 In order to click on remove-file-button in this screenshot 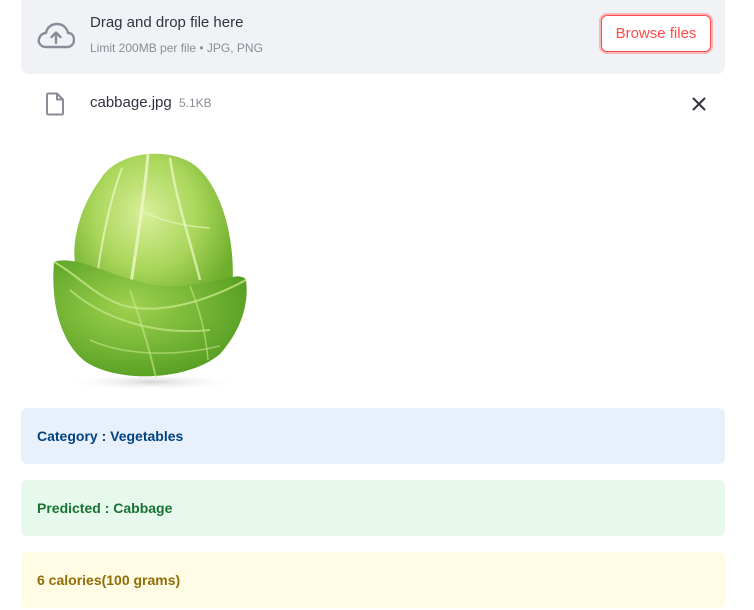, I will do `click(699, 104)`.